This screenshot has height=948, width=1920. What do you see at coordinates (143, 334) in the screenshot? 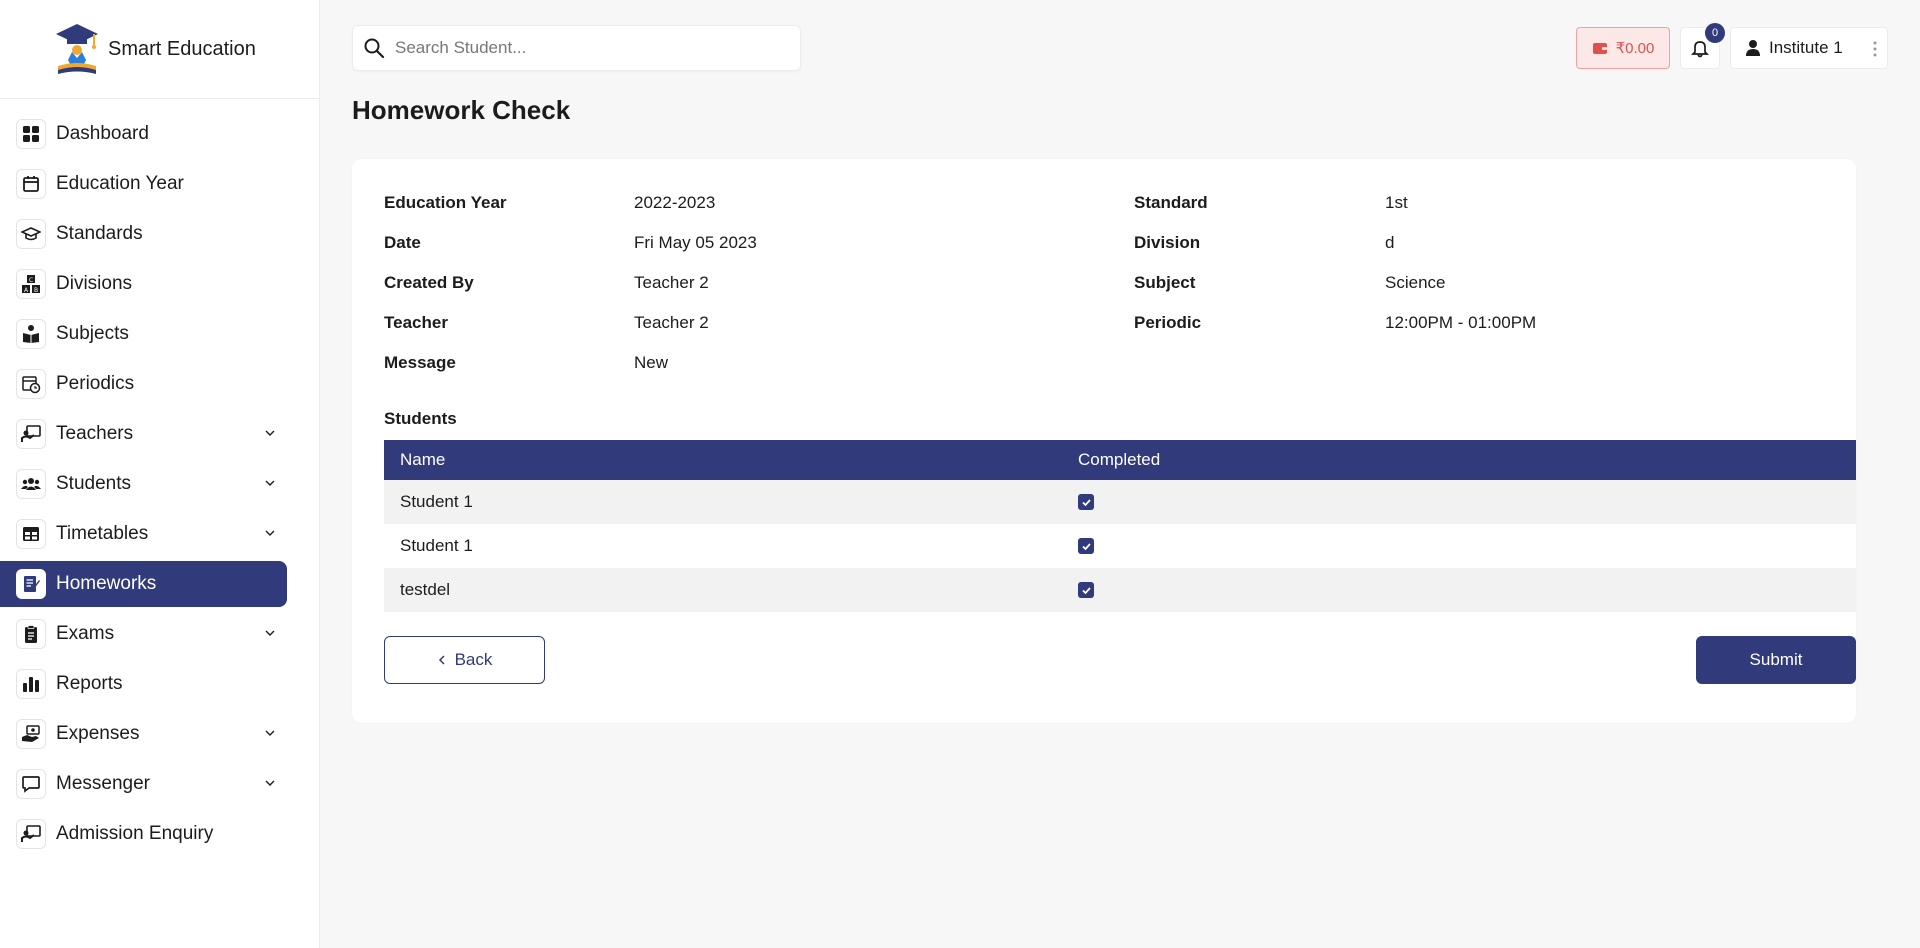
I see `sidebar-item-subjects: Subjects` at bounding box center [143, 334].